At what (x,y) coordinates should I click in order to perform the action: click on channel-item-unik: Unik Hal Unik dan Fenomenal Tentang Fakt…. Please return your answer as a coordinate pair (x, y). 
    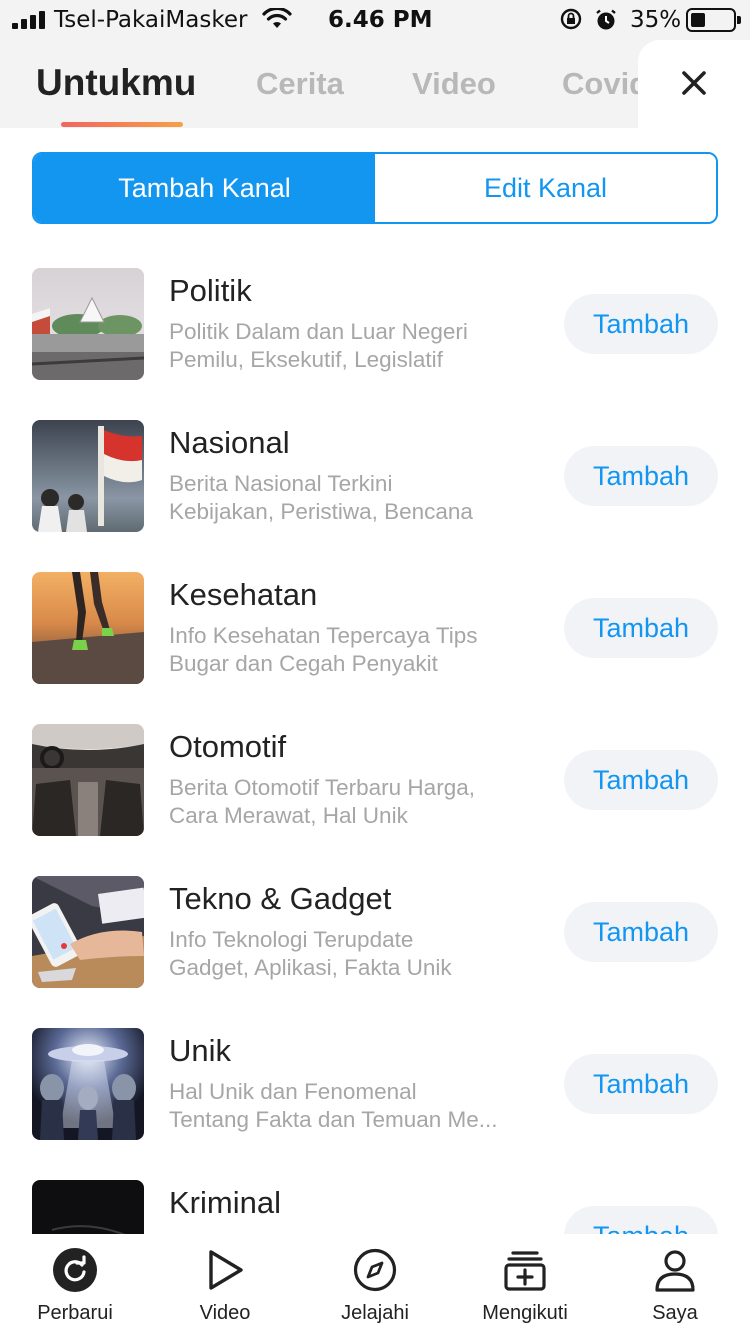
    Looking at the image, I should click on (375, 1084).